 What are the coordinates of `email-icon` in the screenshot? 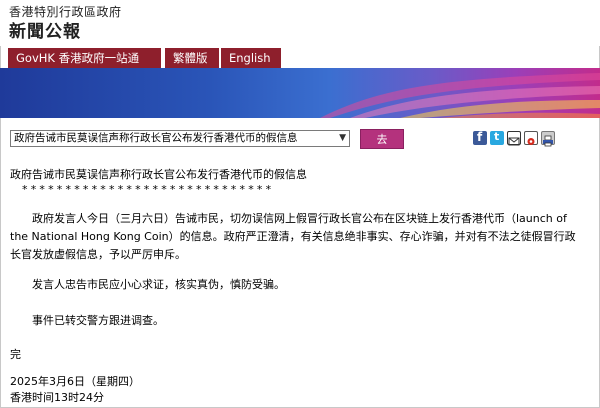 It's located at (514, 138).